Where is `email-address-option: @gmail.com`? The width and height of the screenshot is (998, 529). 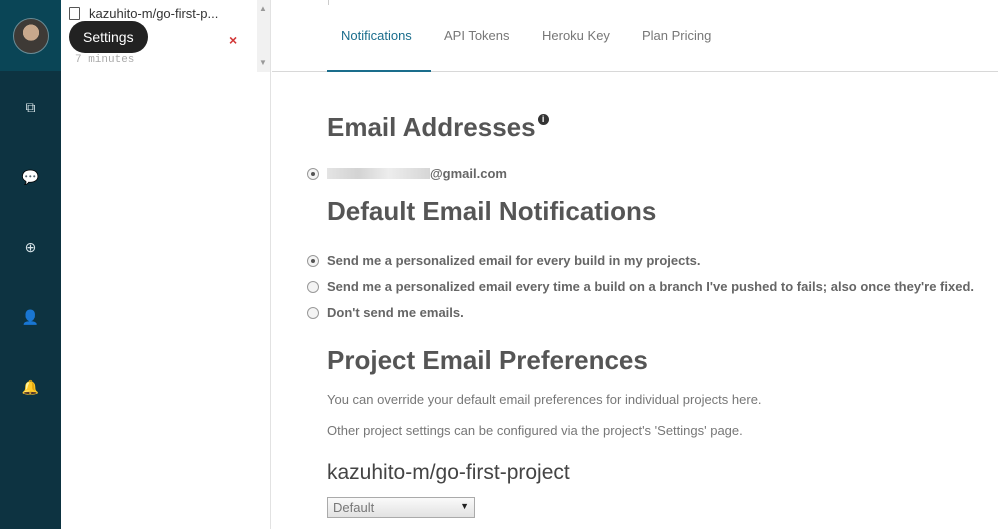 email-address-option: @gmail.com is located at coordinates (407, 173).